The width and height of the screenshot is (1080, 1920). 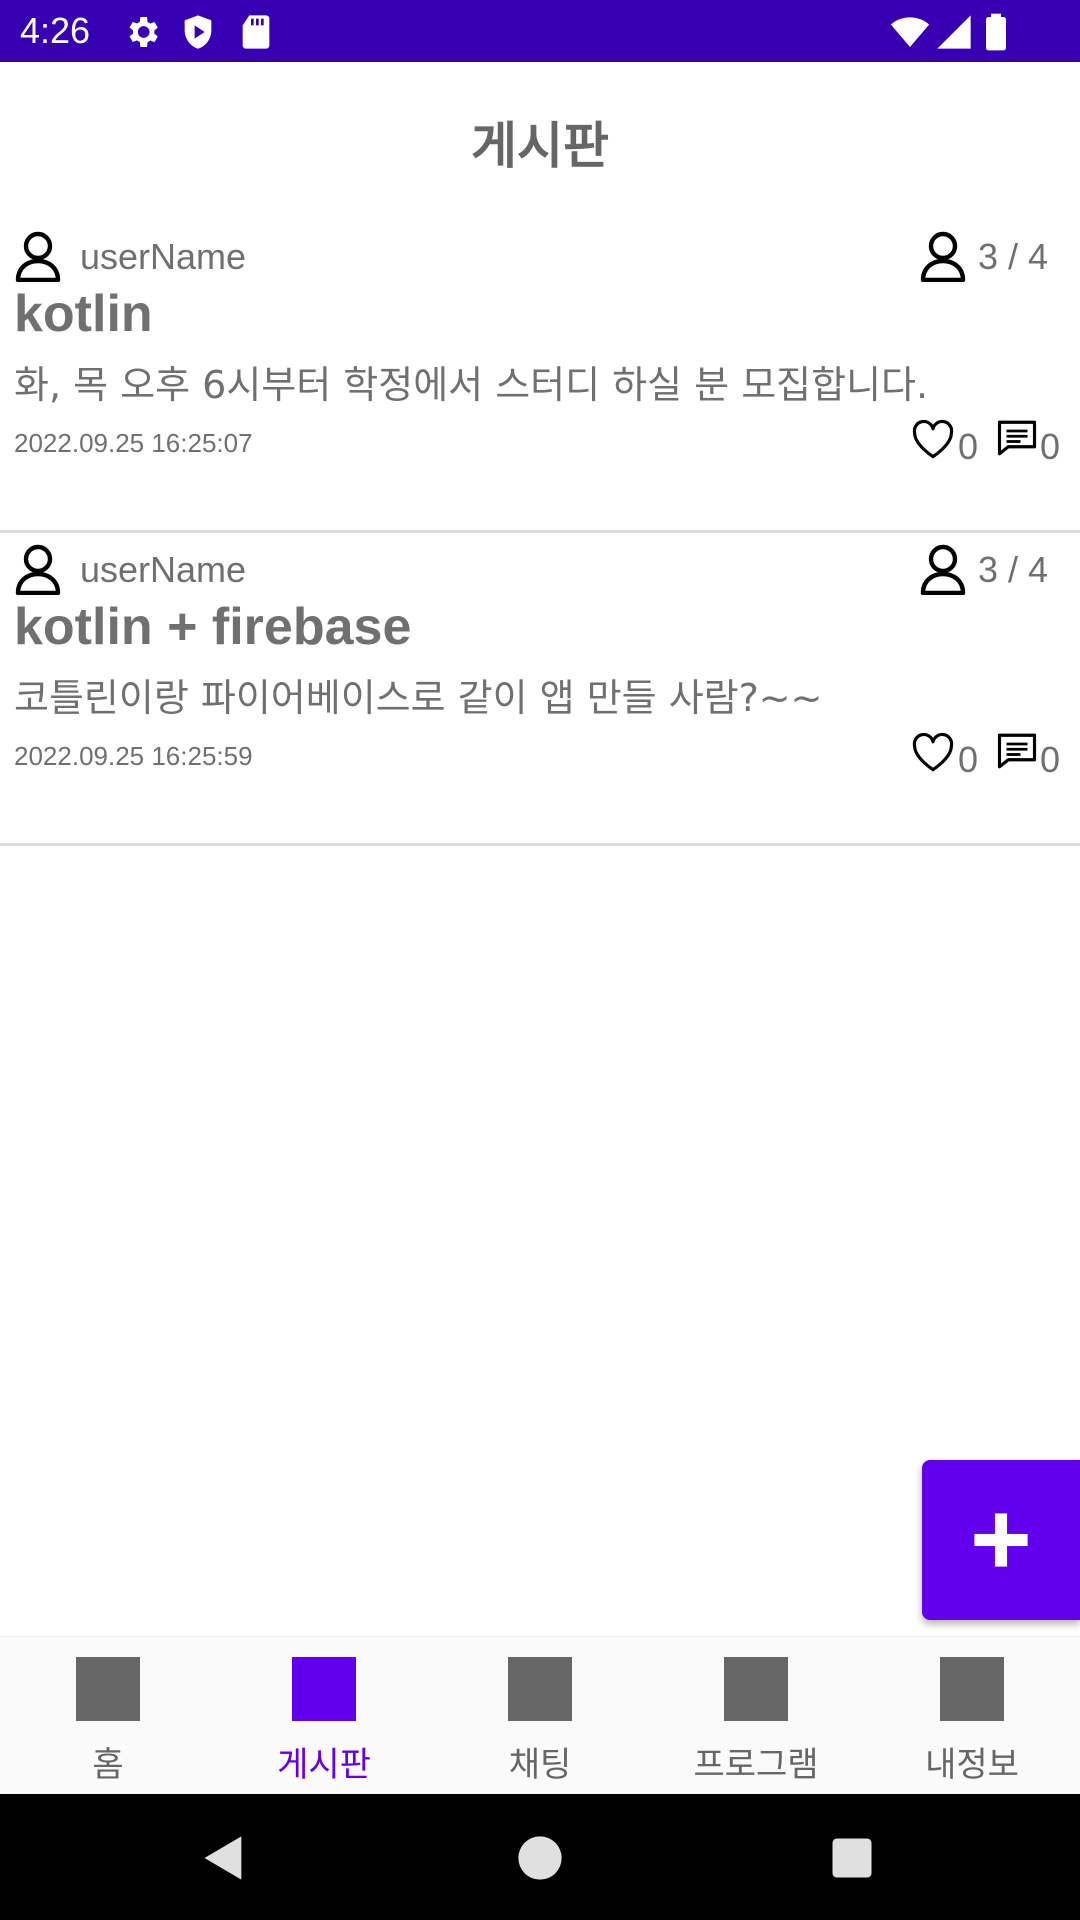 I want to click on board-icon, so click(x=324, y=1689).